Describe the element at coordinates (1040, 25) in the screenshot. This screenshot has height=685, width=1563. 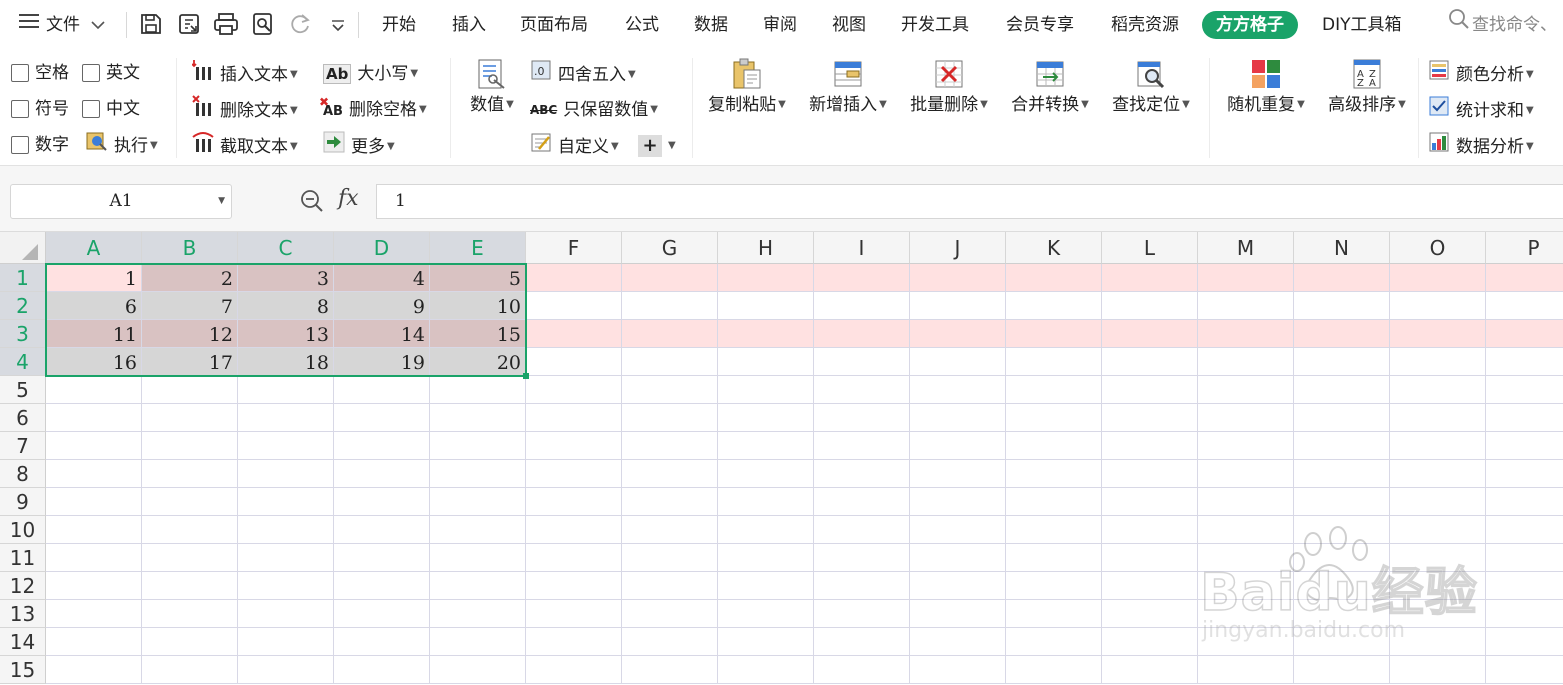
I see `tab-member: 会员专享` at that location.